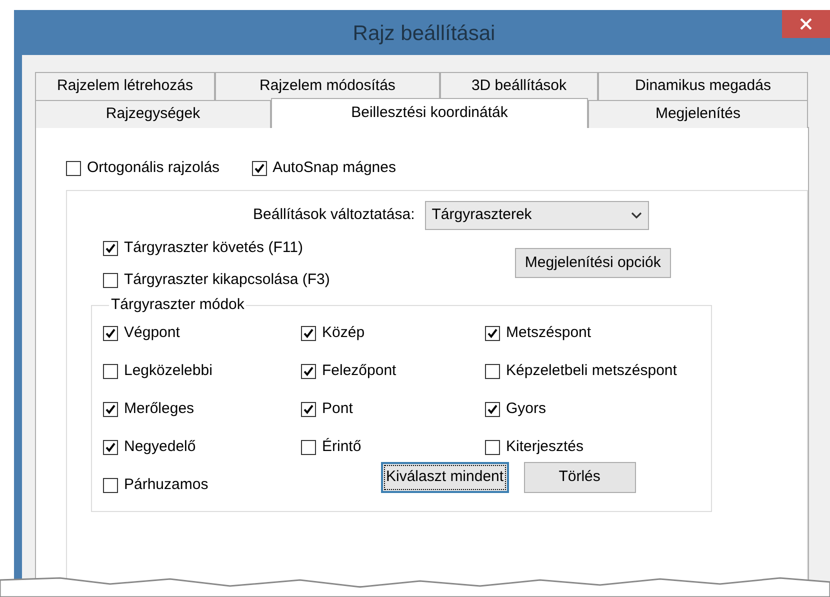 The height and width of the screenshot is (597, 830). Describe the element at coordinates (334, 215) in the screenshot. I see `dropdown-label: Beállítások változtatása:` at that location.